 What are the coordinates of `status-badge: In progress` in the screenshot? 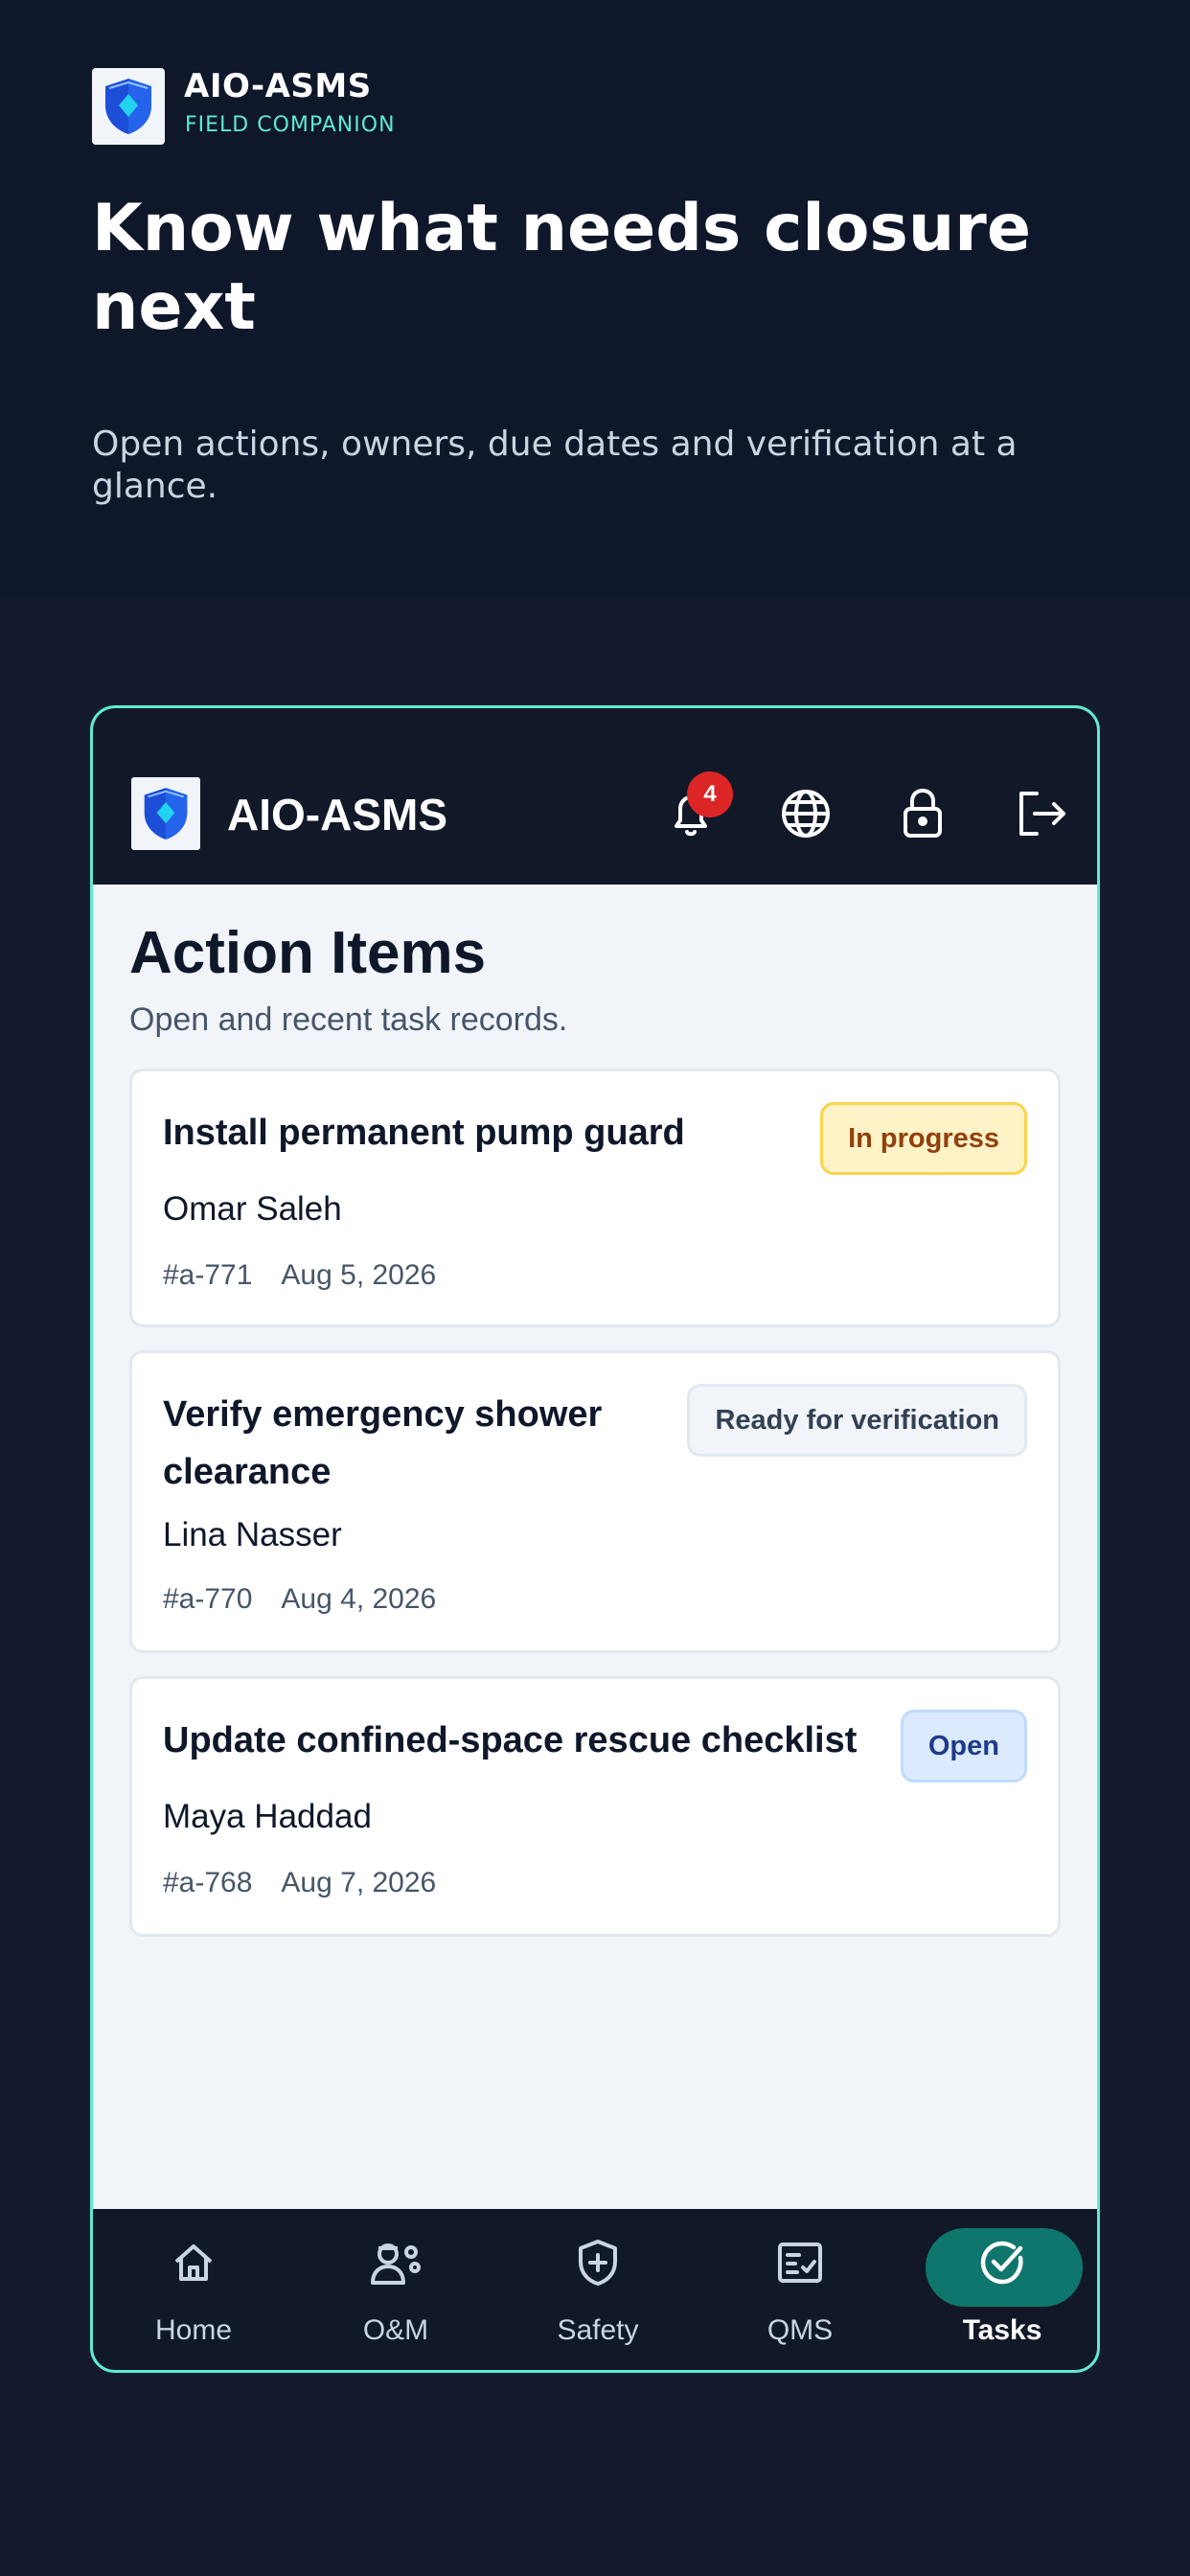 It's located at (924, 1138).